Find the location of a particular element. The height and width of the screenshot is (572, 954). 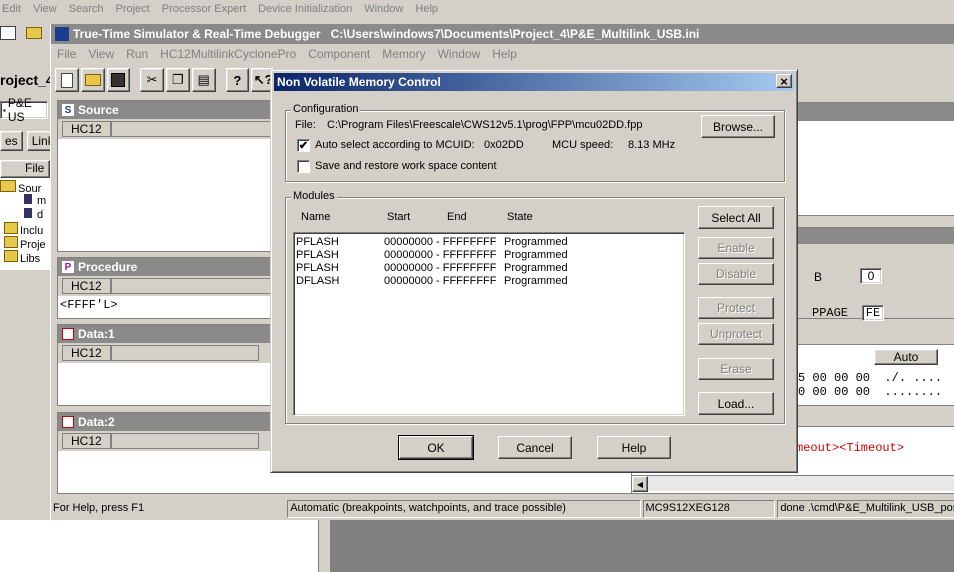

cancel-button: Cancel is located at coordinates (535, 447).